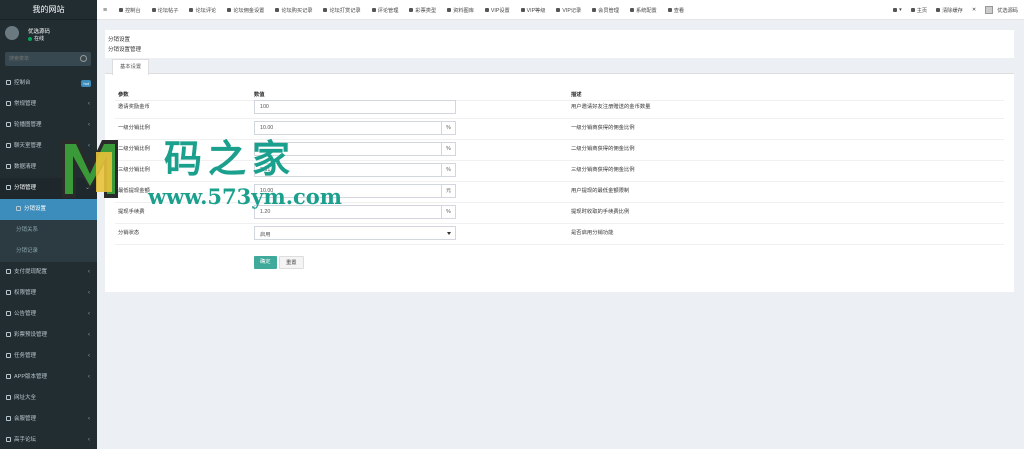  I want to click on trash-icon, so click(8, 167).